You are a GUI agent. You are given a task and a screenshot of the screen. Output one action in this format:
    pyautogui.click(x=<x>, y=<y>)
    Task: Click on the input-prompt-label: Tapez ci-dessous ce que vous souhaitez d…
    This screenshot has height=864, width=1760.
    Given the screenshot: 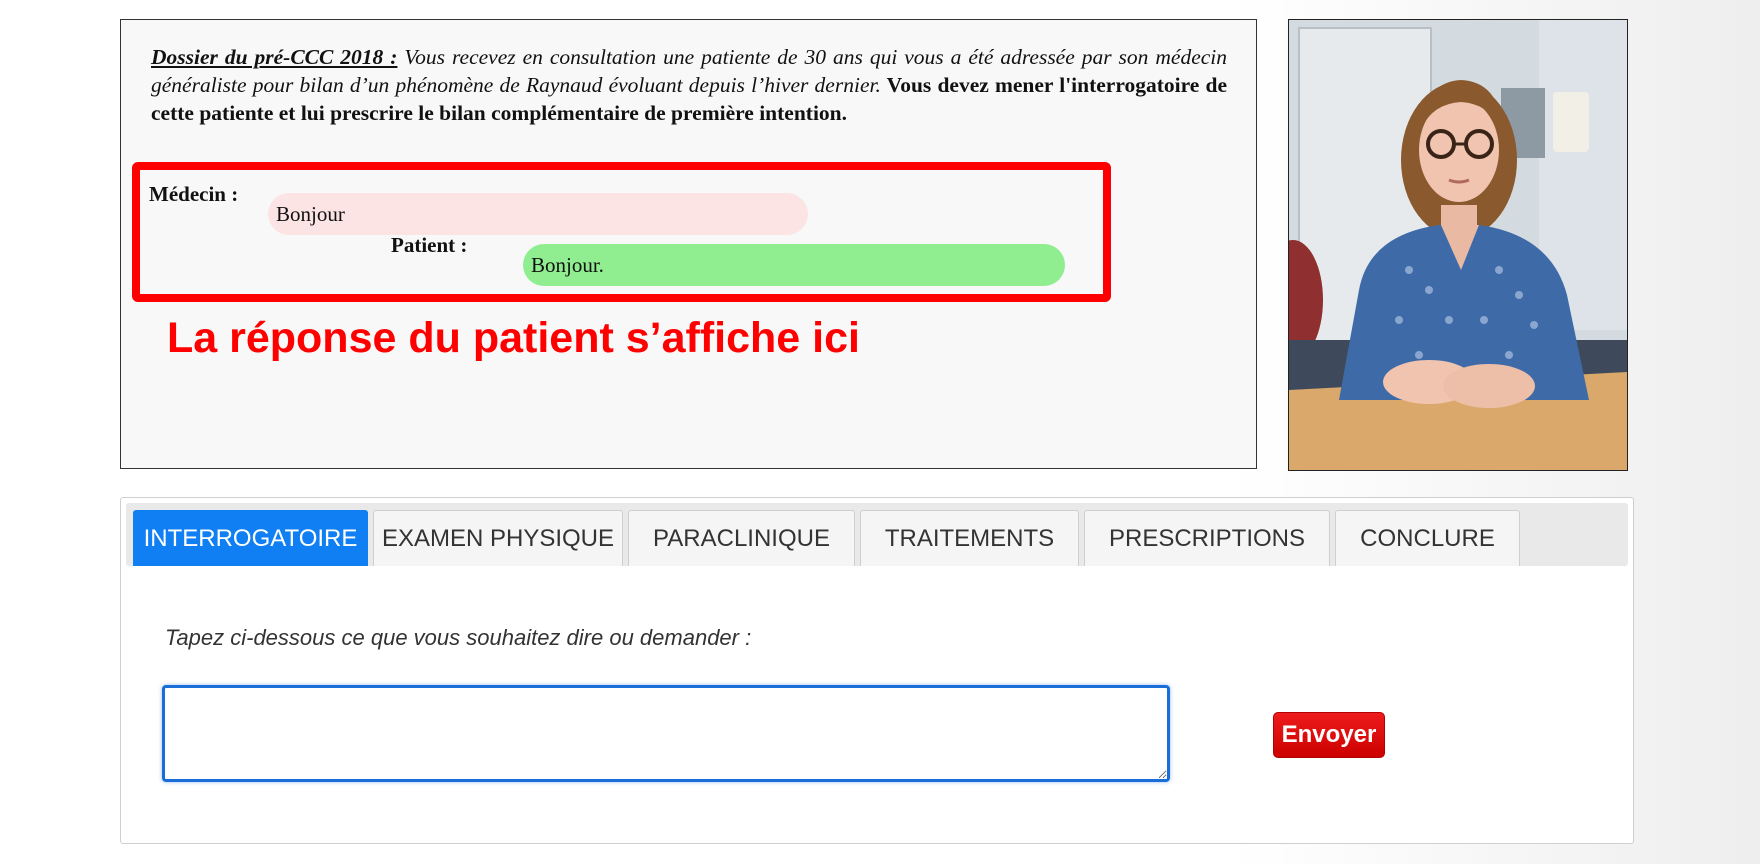 What is the action you would take?
    pyautogui.click(x=458, y=637)
    